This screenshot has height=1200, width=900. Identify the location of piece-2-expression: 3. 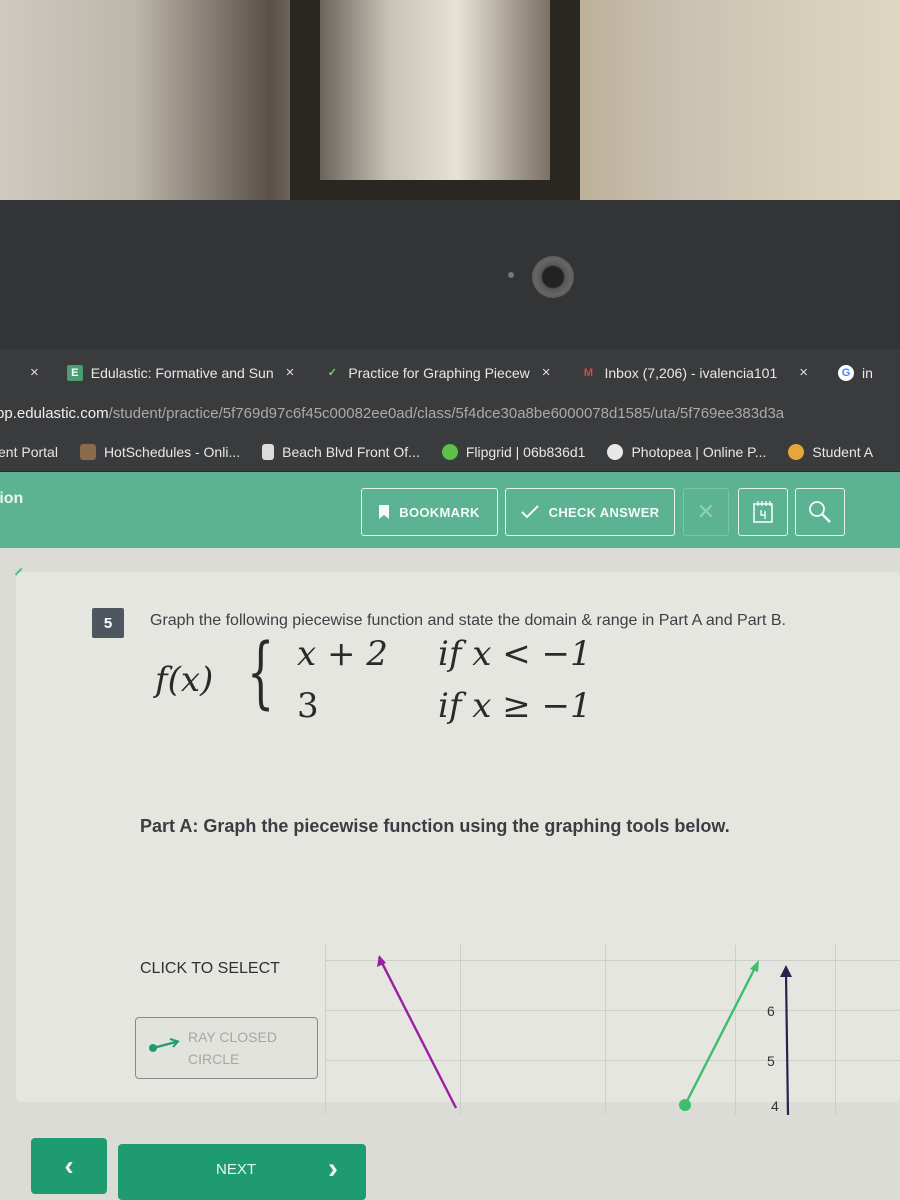
(308, 706).